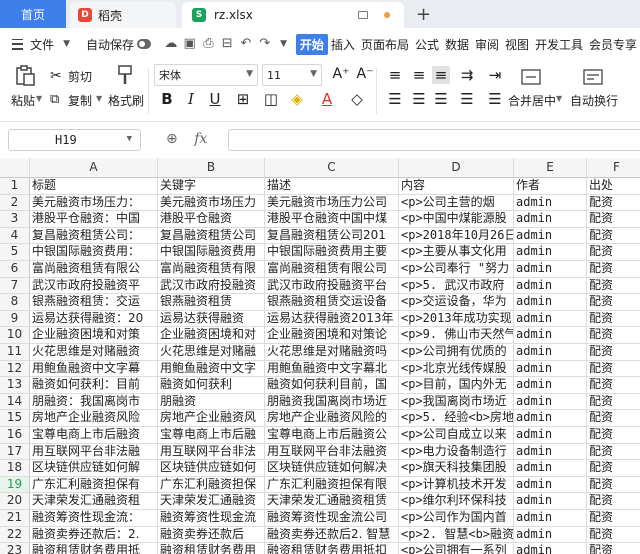 The height and width of the screenshot is (554, 640). Describe the element at coordinates (332, 219) in the screenshot. I see `table-cell: 港股平仓融资中国中煤` at that location.